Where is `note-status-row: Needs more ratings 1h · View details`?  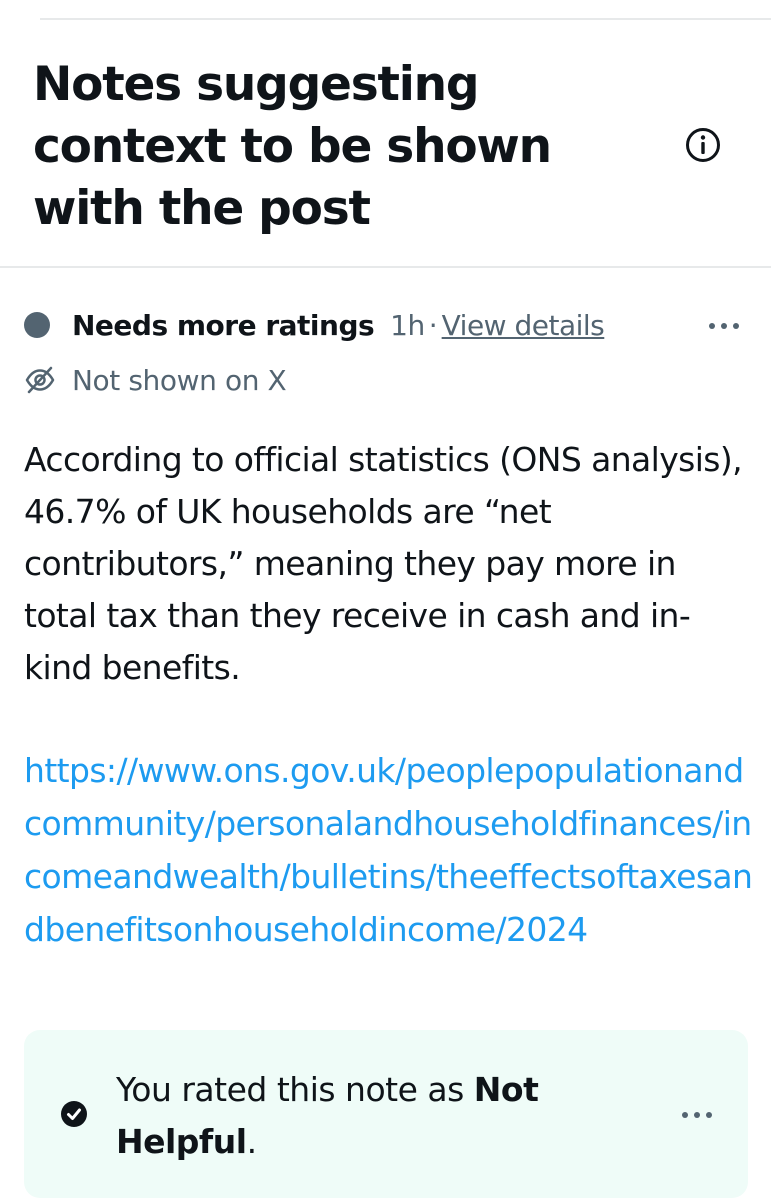 note-status-row: Needs more ratings 1h · View details is located at coordinates (314, 325).